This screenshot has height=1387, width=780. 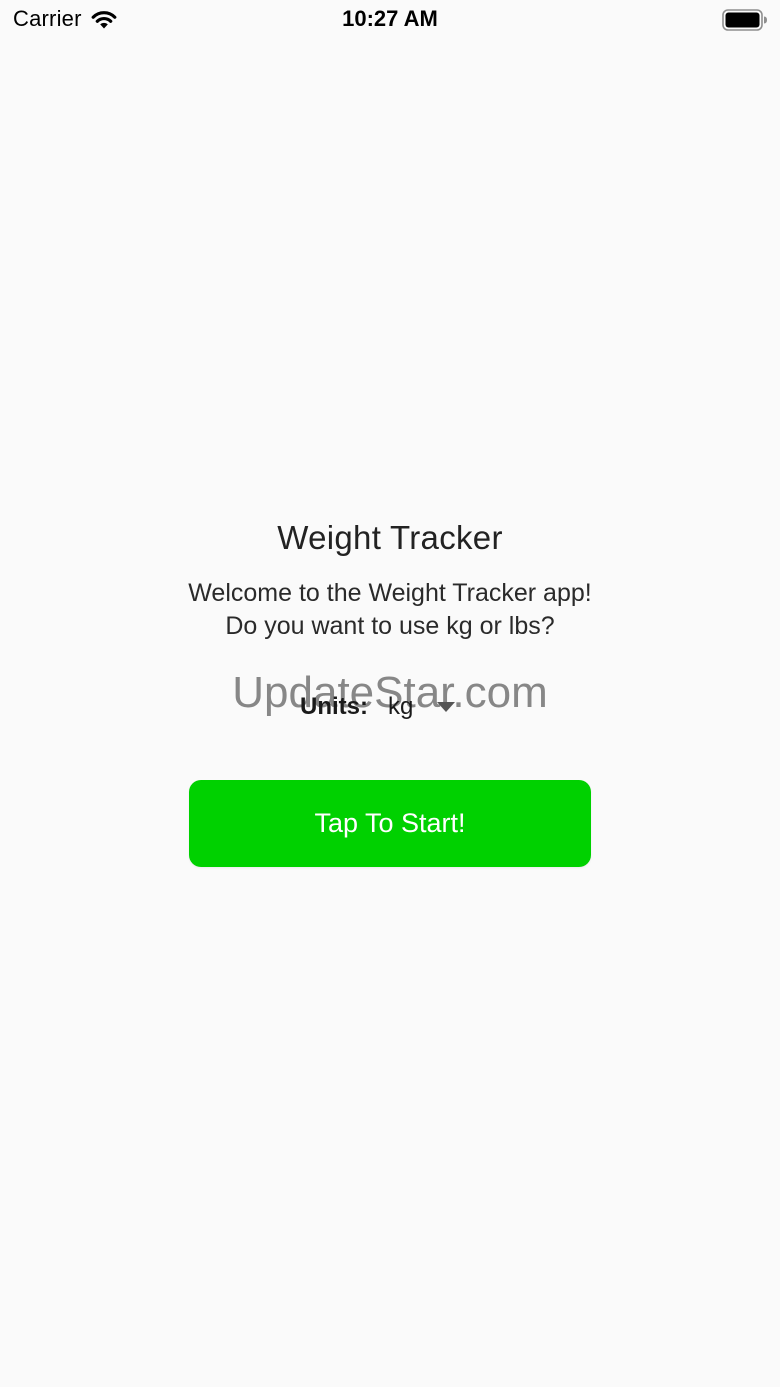 I want to click on app-title: Weight Tracker, so click(x=390, y=537).